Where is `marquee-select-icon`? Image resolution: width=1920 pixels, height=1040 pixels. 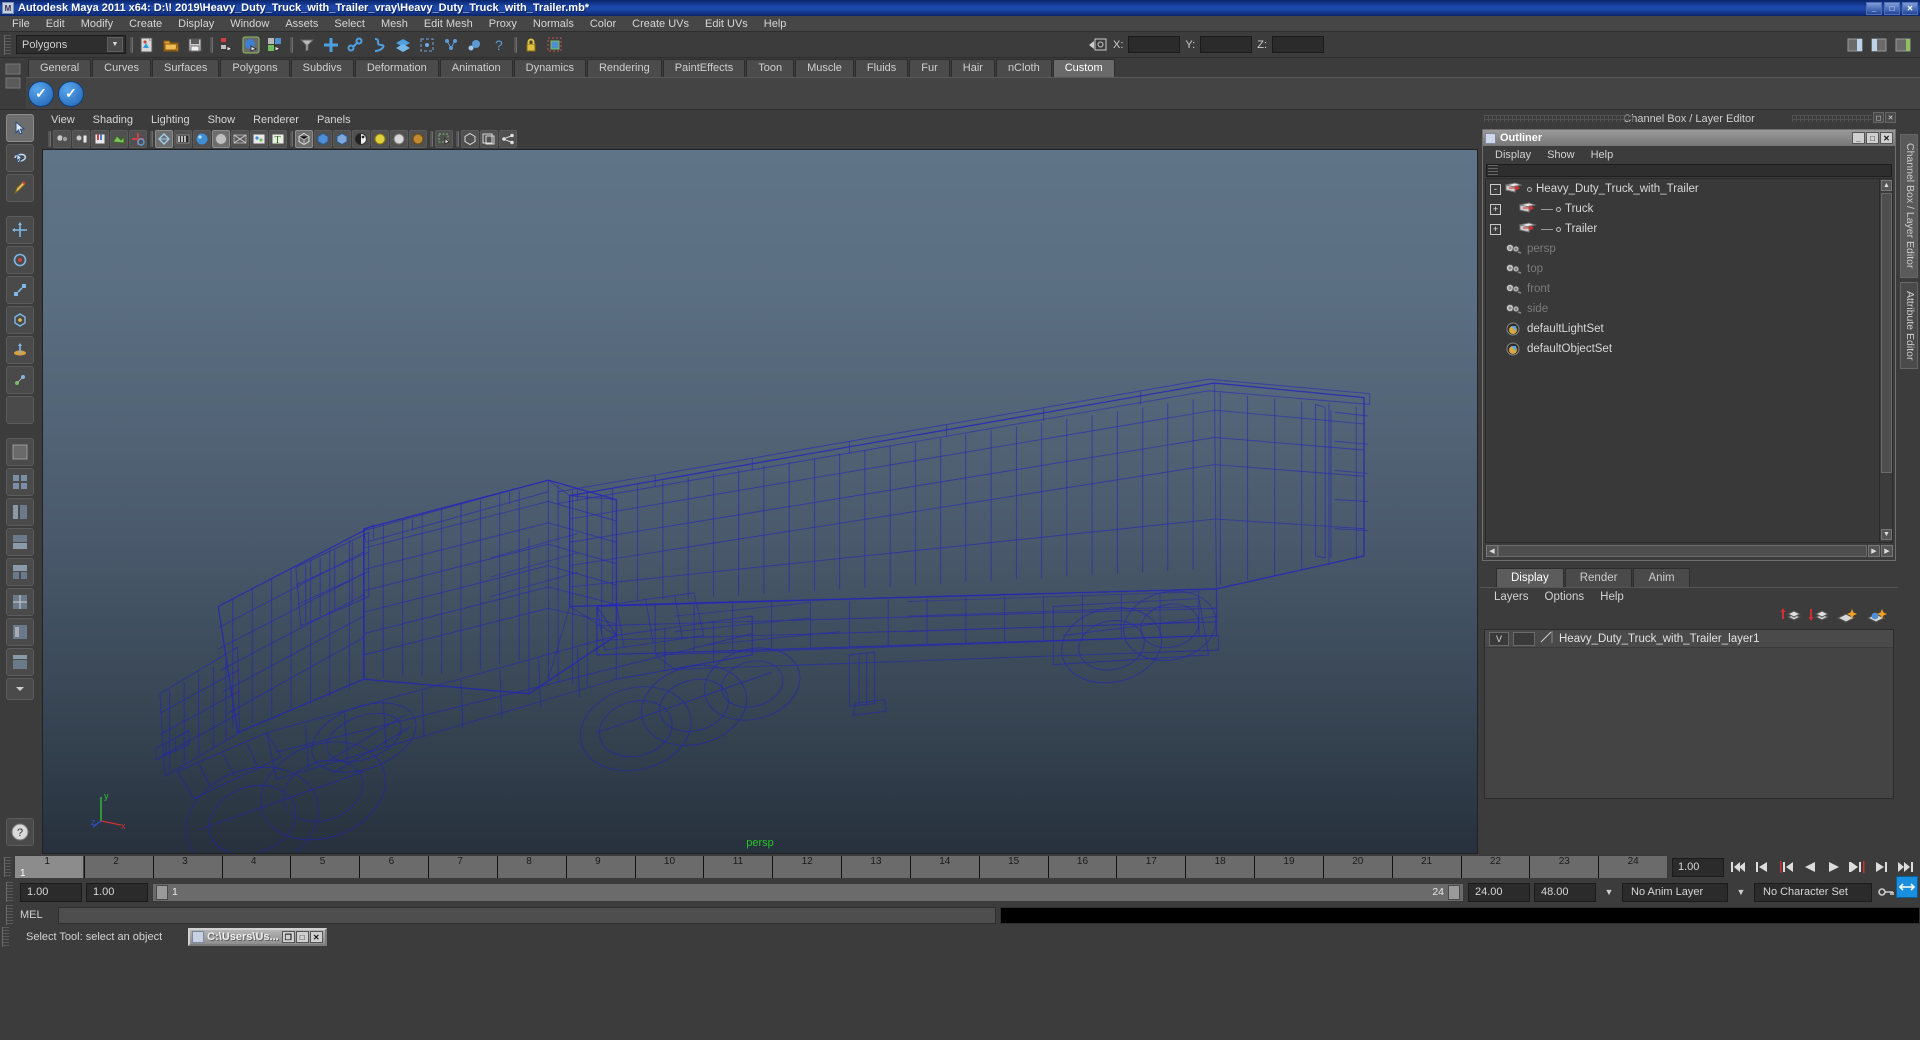 marquee-select-icon is located at coordinates (555, 45).